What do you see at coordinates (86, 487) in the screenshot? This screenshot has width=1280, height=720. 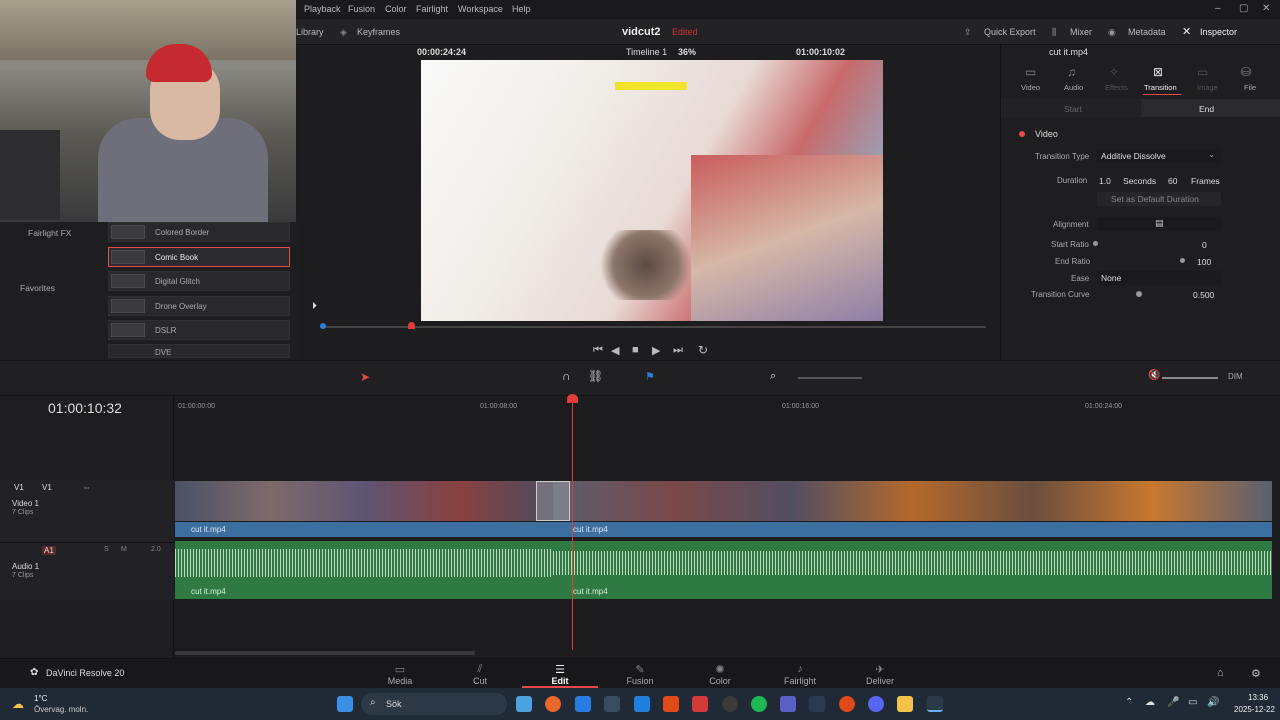 I see `video-track-icon: ⇔` at bounding box center [86, 487].